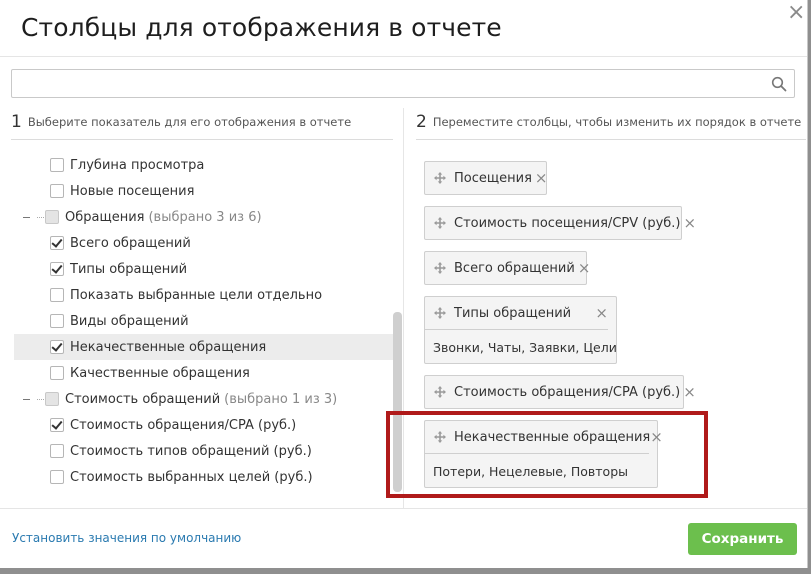 The height and width of the screenshot is (574, 811). I want to click on chip-label: Всего обращений, so click(514, 268).